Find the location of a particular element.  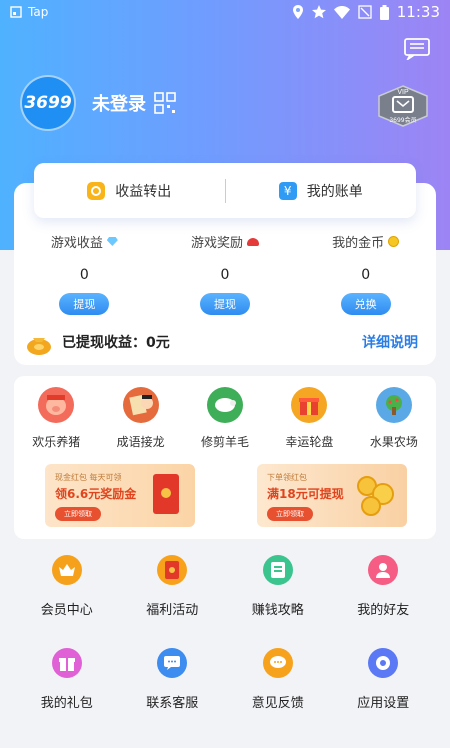

signal-off-icon is located at coordinates (365, 12).